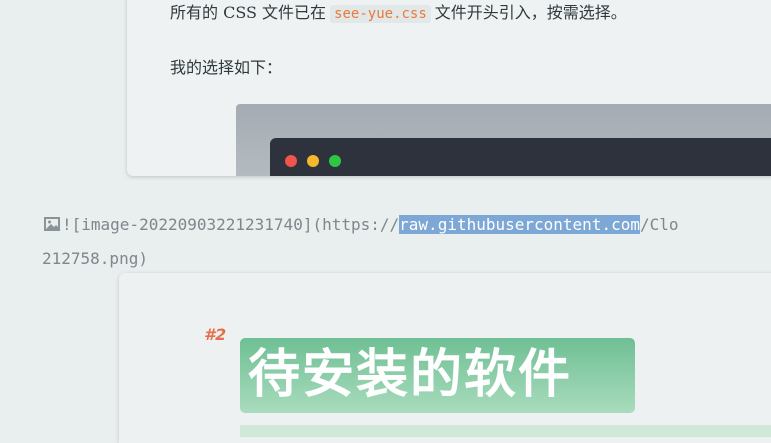 Image resolution: width=771 pixels, height=443 pixels. What do you see at coordinates (215, 334) in the screenshot?
I see `section-number-badge: #2` at bounding box center [215, 334].